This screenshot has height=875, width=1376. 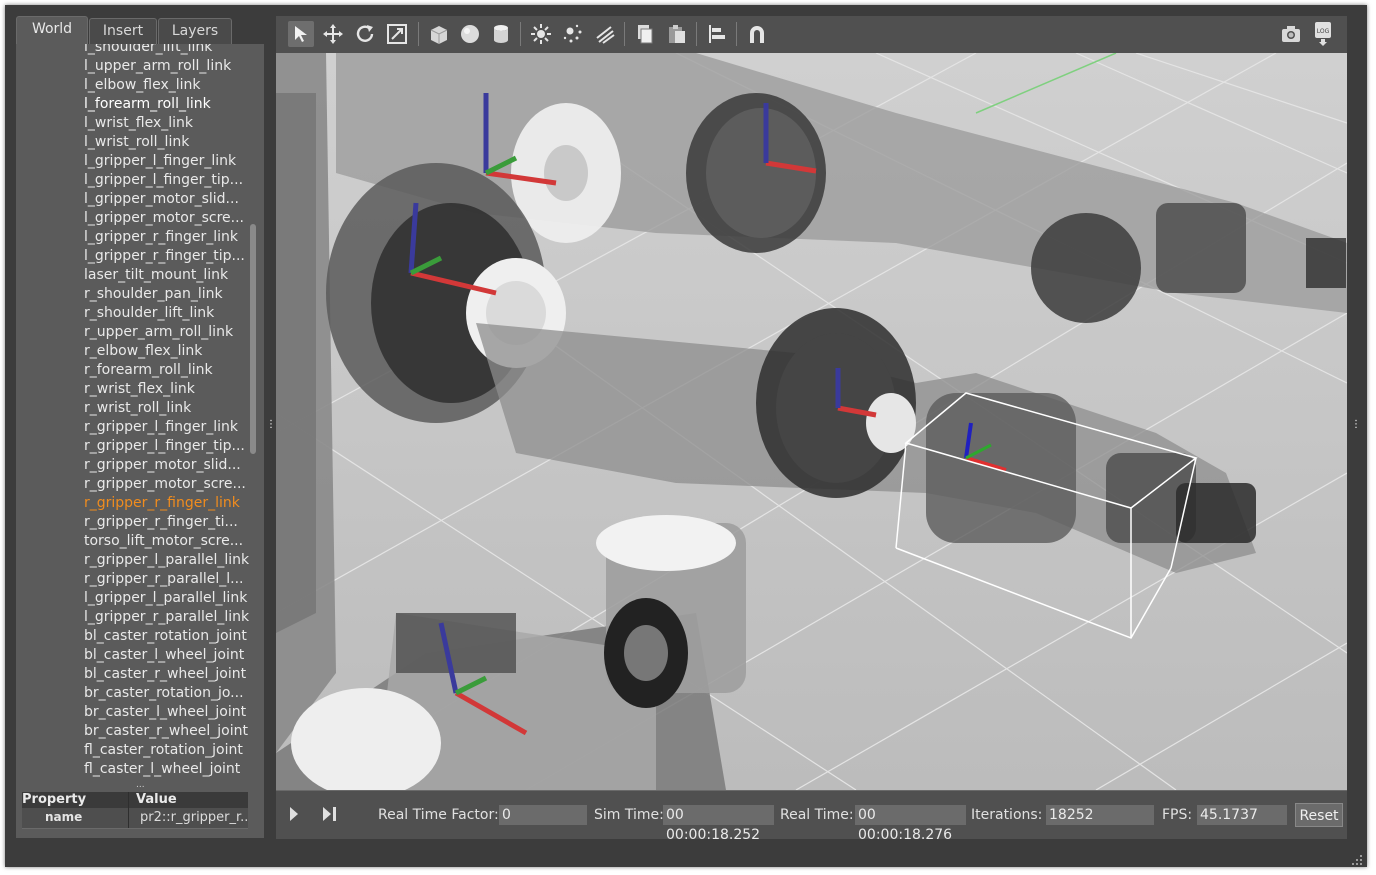 I want to click on real-time-factor-value: 0, so click(x=543, y=815).